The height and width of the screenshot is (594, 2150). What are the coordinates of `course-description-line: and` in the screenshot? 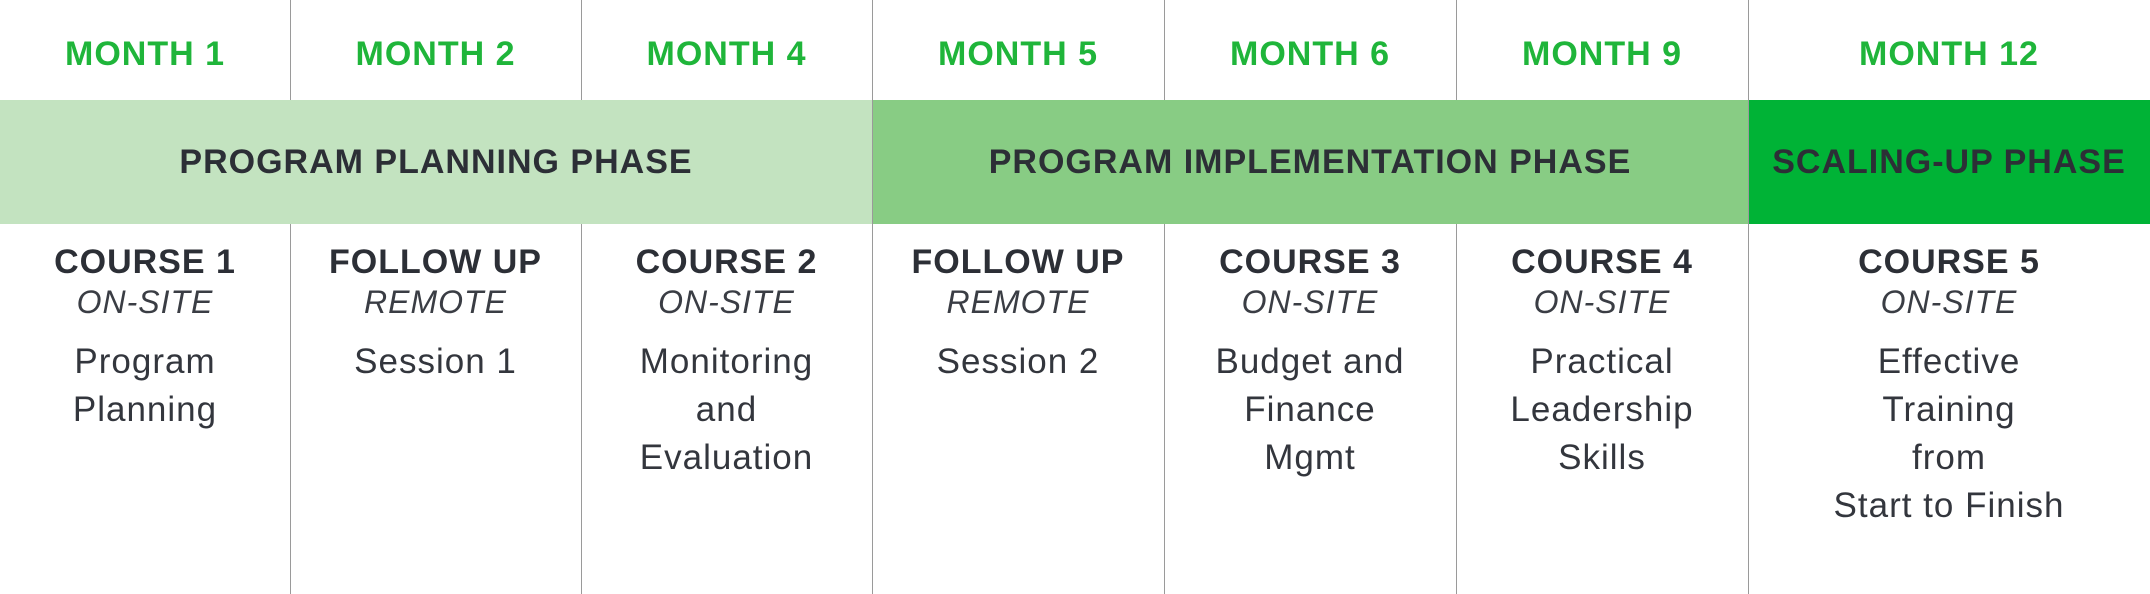 It's located at (726, 409).